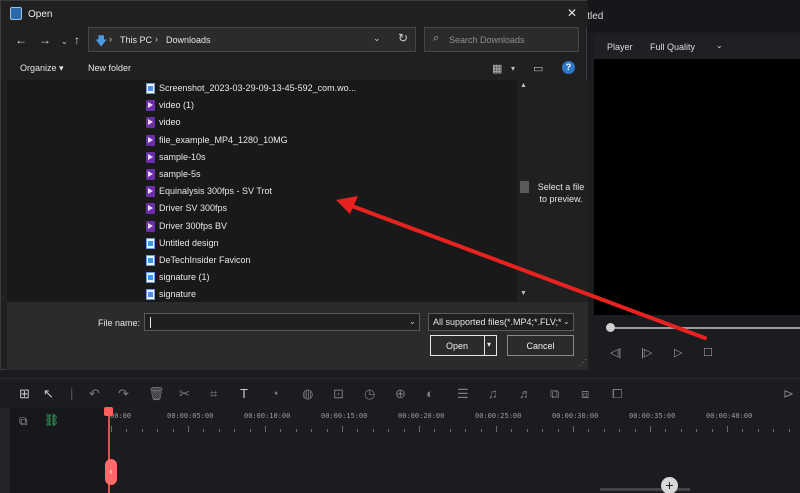 The image size is (800, 493). Describe the element at coordinates (497, 68) in the screenshot. I see `view-options-icon: ▦` at that location.